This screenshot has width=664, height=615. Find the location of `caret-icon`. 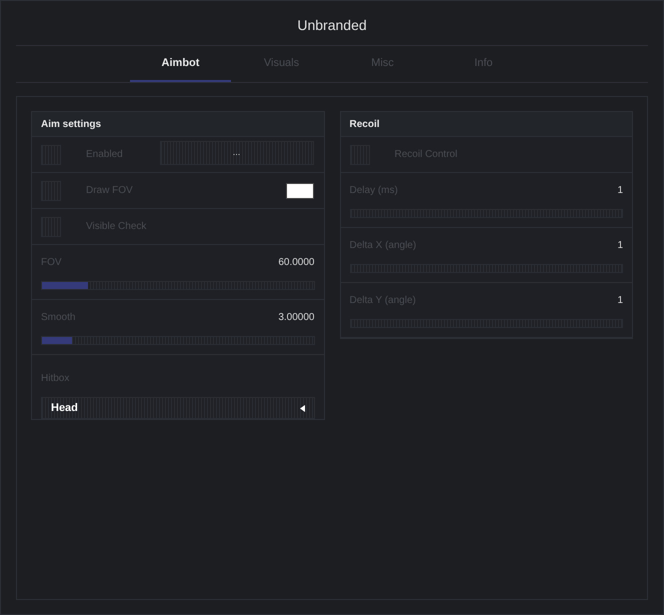

caret-icon is located at coordinates (302, 408).